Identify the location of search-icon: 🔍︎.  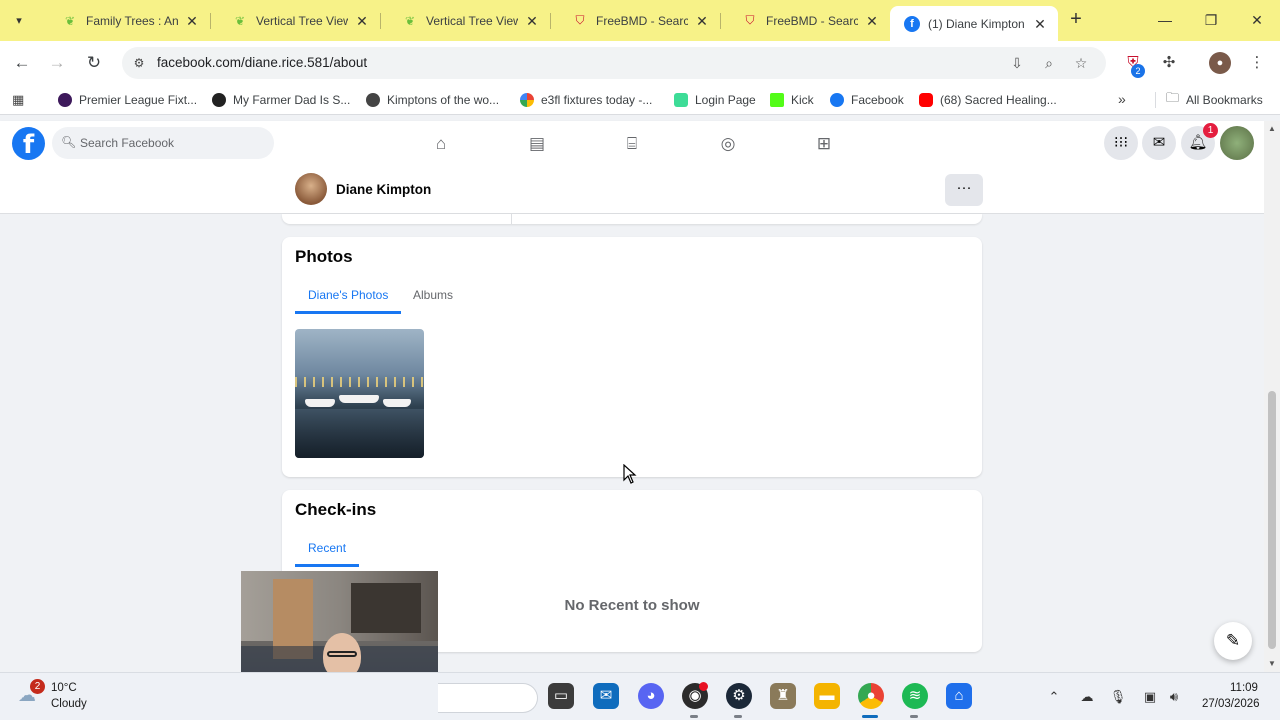
(69, 142).